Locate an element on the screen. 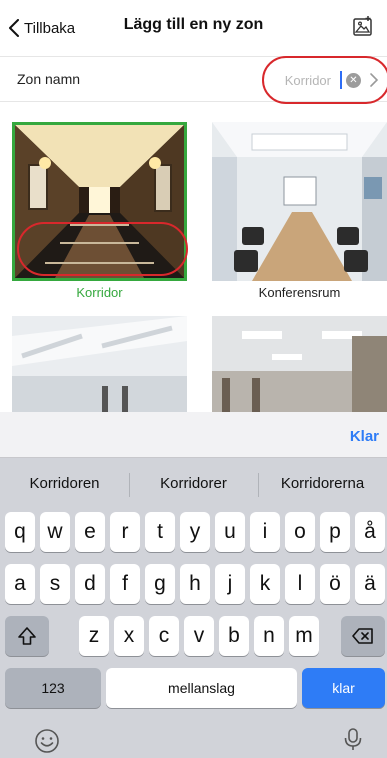 This screenshot has height=758, width=387. key-a-ring: å is located at coordinates (370, 532).